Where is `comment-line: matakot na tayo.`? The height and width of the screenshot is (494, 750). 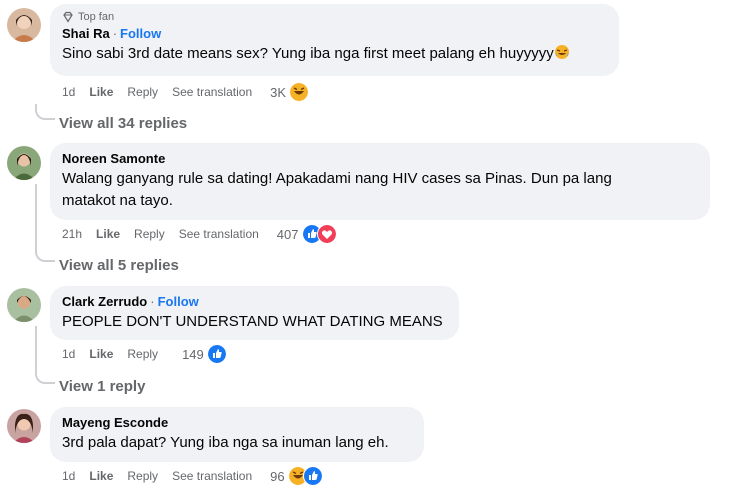
comment-line: matakot na tayo. is located at coordinates (117, 200).